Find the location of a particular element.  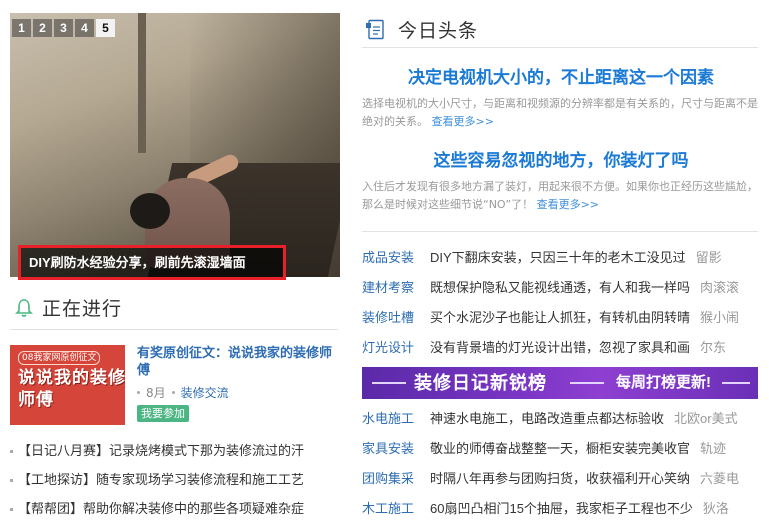

promo-image-tag: 08我家网原创征文 is located at coordinates (59, 358).